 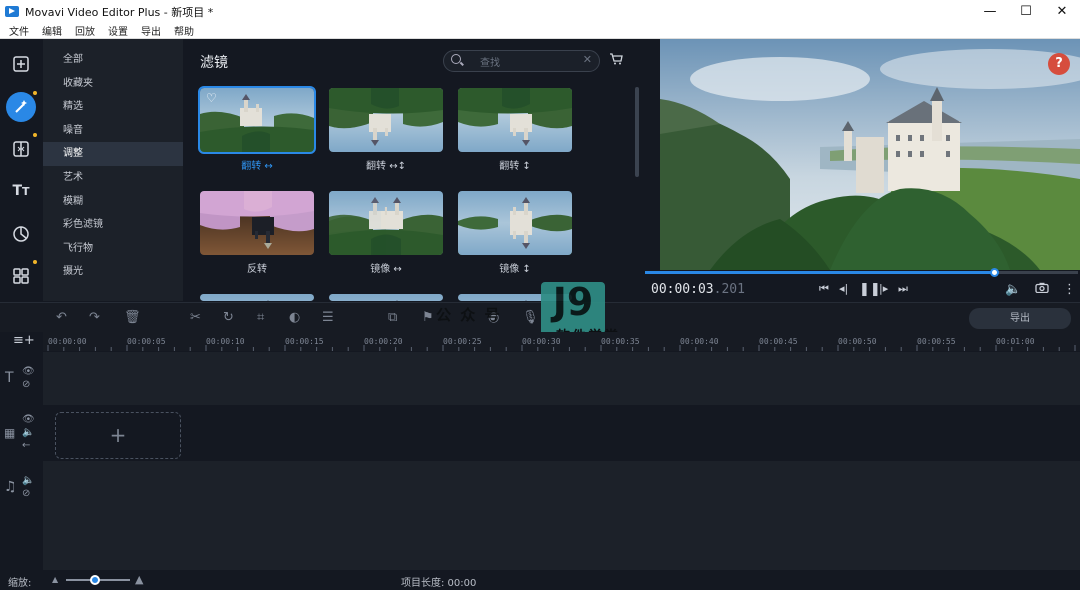 I want to click on track-arrow-icon: ←, so click(x=26, y=445).